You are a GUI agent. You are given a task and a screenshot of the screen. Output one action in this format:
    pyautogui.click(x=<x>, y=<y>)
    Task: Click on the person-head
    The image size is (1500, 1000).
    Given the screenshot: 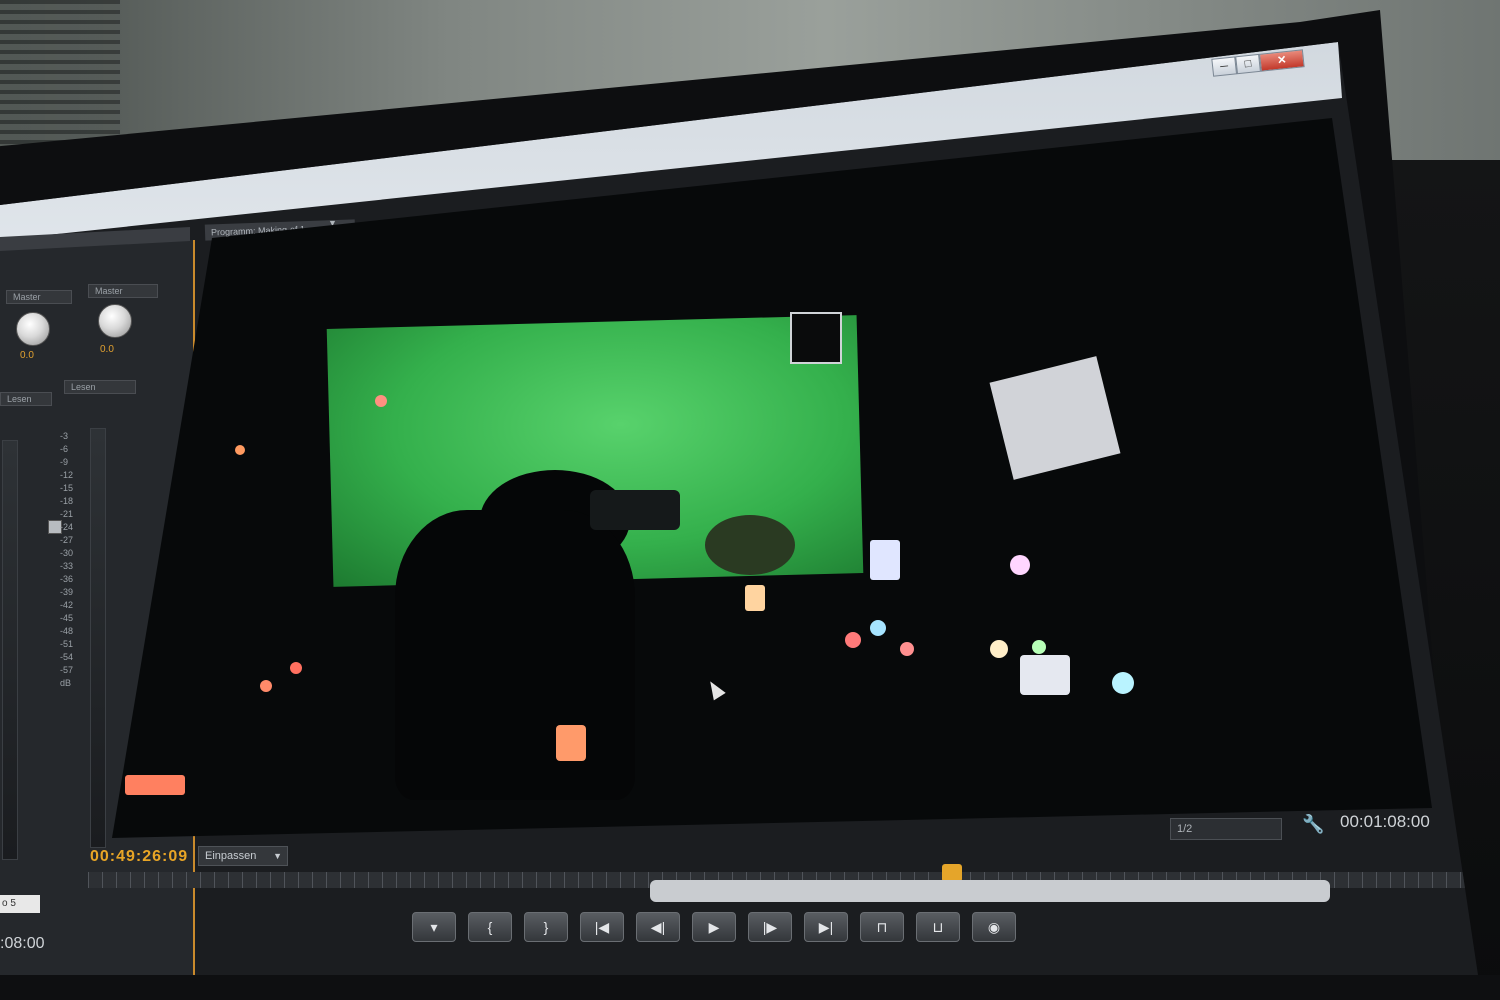 What is the action you would take?
    pyautogui.click(x=750, y=545)
    